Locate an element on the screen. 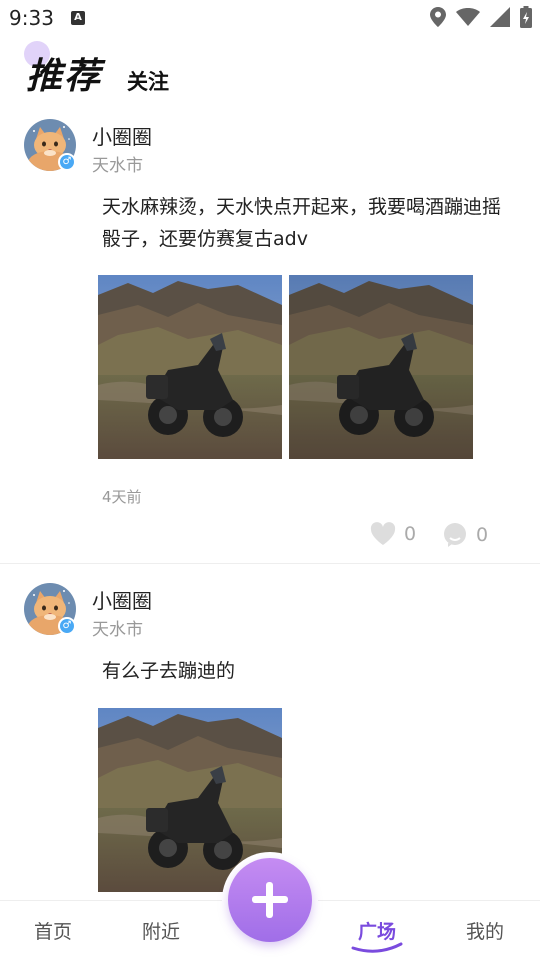 The height and width of the screenshot is (960, 540). battery-icon is located at coordinates (526, 17).